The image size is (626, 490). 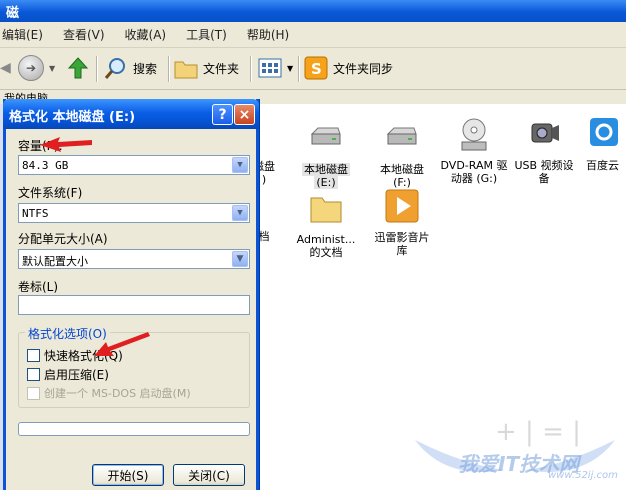 What do you see at coordinates (33, 355) in the screenshot?
I see `quick-format-checkbox` at bounding box center [33, 355].